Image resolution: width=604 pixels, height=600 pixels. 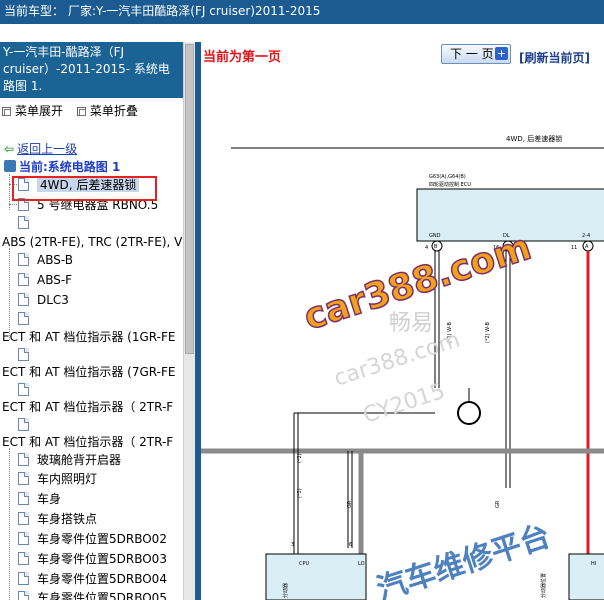 I want to click on pin-24-conn: A, so click(x=587, y=247).